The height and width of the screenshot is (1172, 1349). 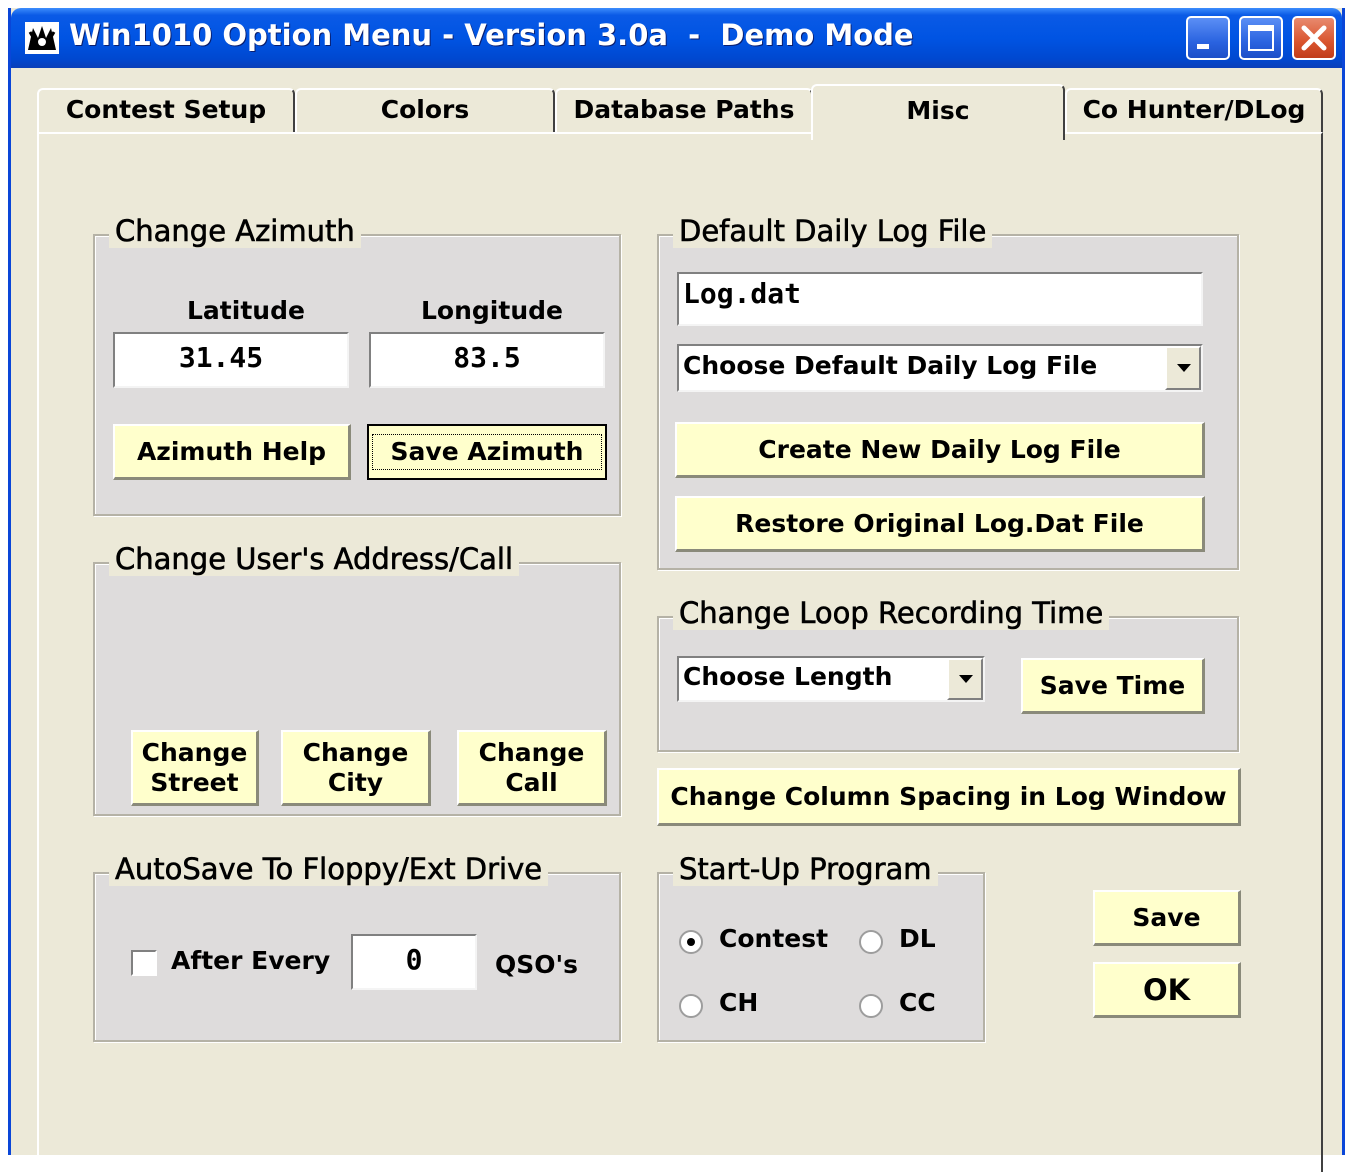 What do you see at coordinates (890, 365) in the screenshot?
I see `log-file-select-value: Choose Default Daily Log File` at bounding box center [890, 365].